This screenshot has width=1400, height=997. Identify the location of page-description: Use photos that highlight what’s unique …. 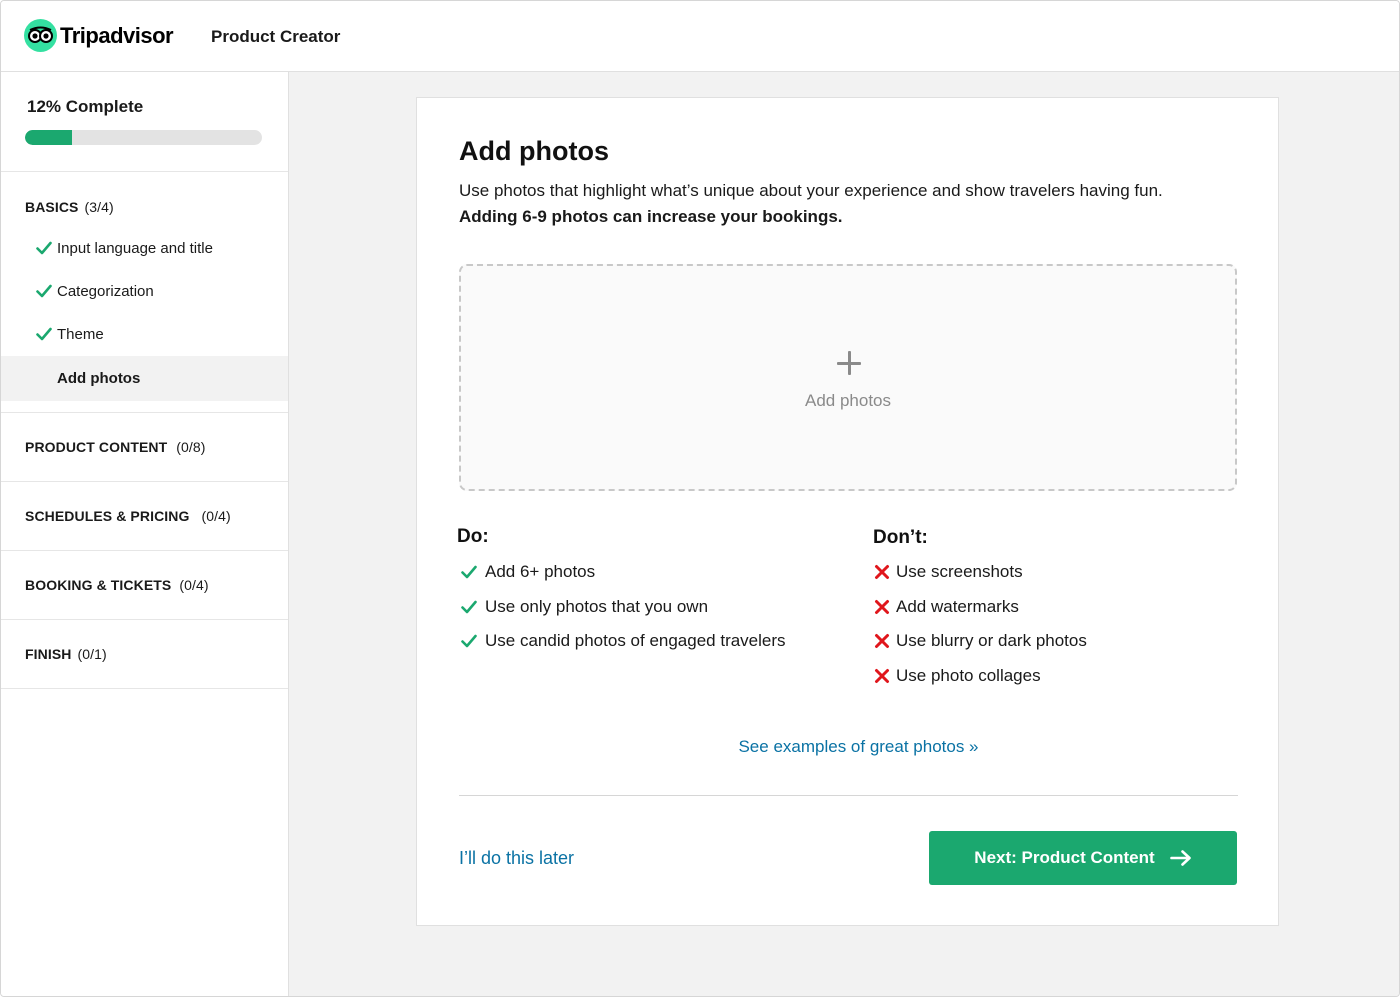
(839, 204).